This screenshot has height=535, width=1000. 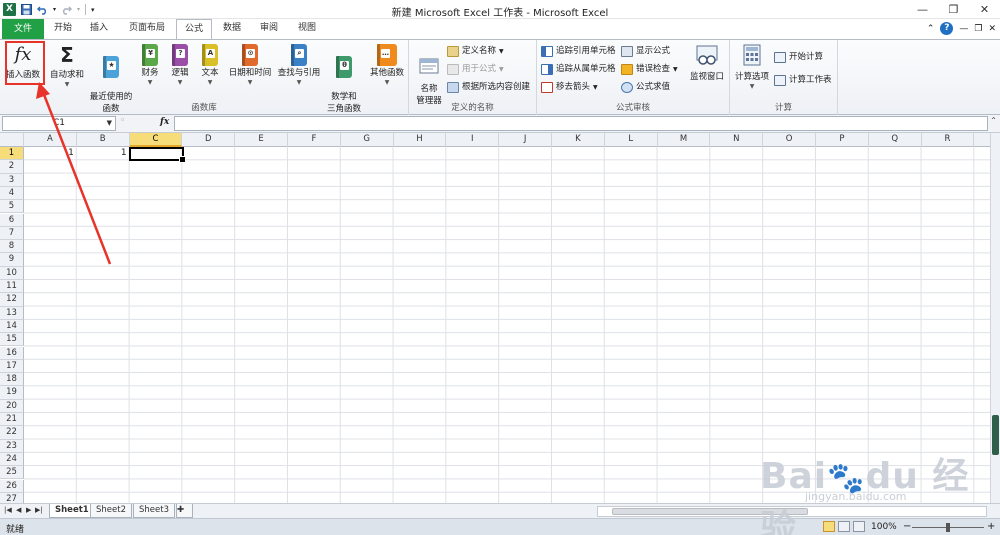 I want to click on tab-page-layout: 页面布局, so click(x=147, y=29).